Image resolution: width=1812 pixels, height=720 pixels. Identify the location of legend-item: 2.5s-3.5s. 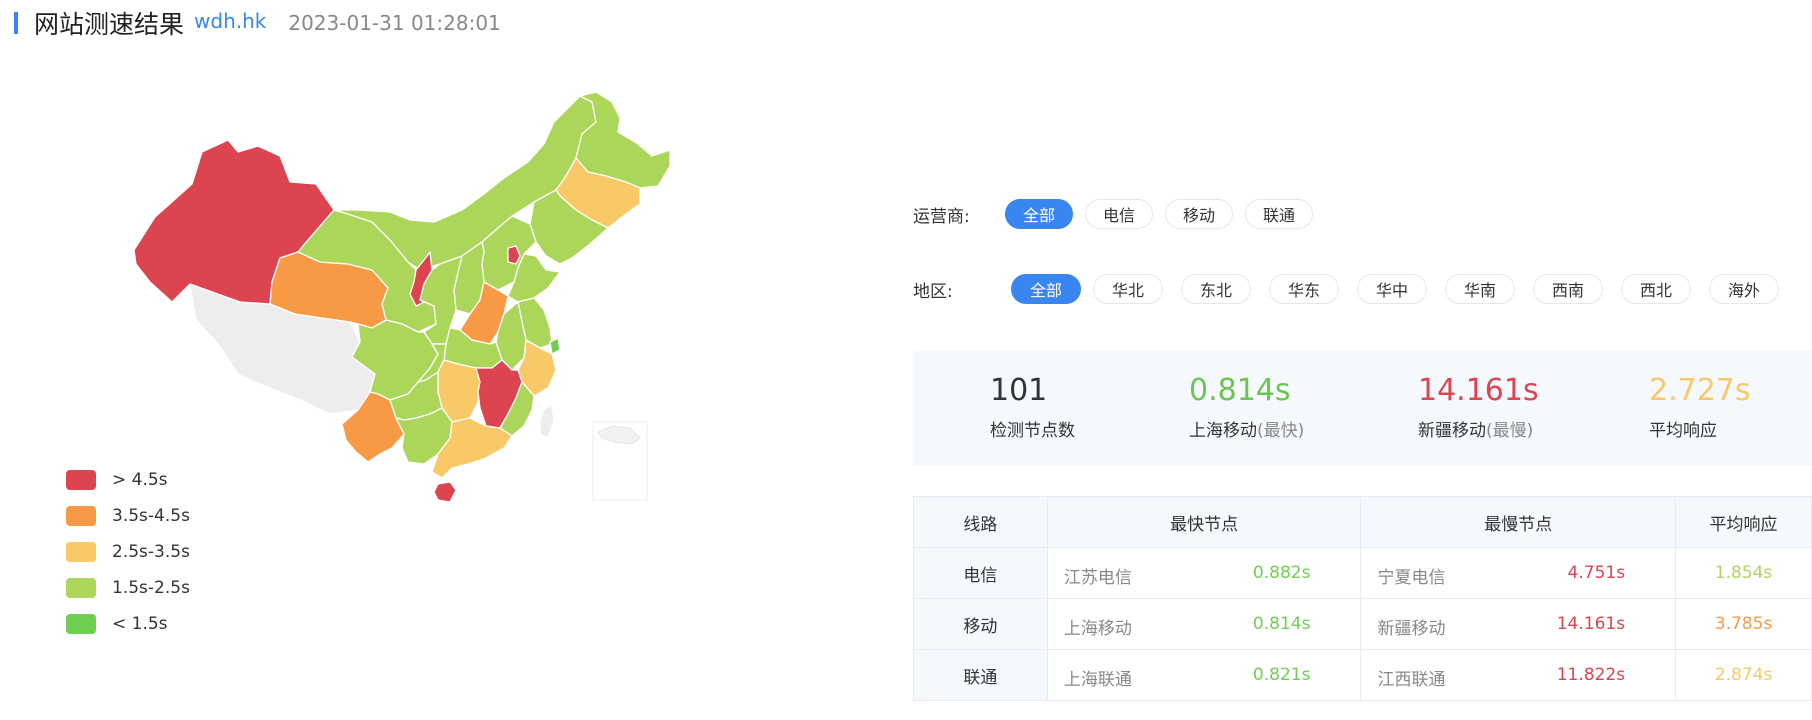
(128, 552).